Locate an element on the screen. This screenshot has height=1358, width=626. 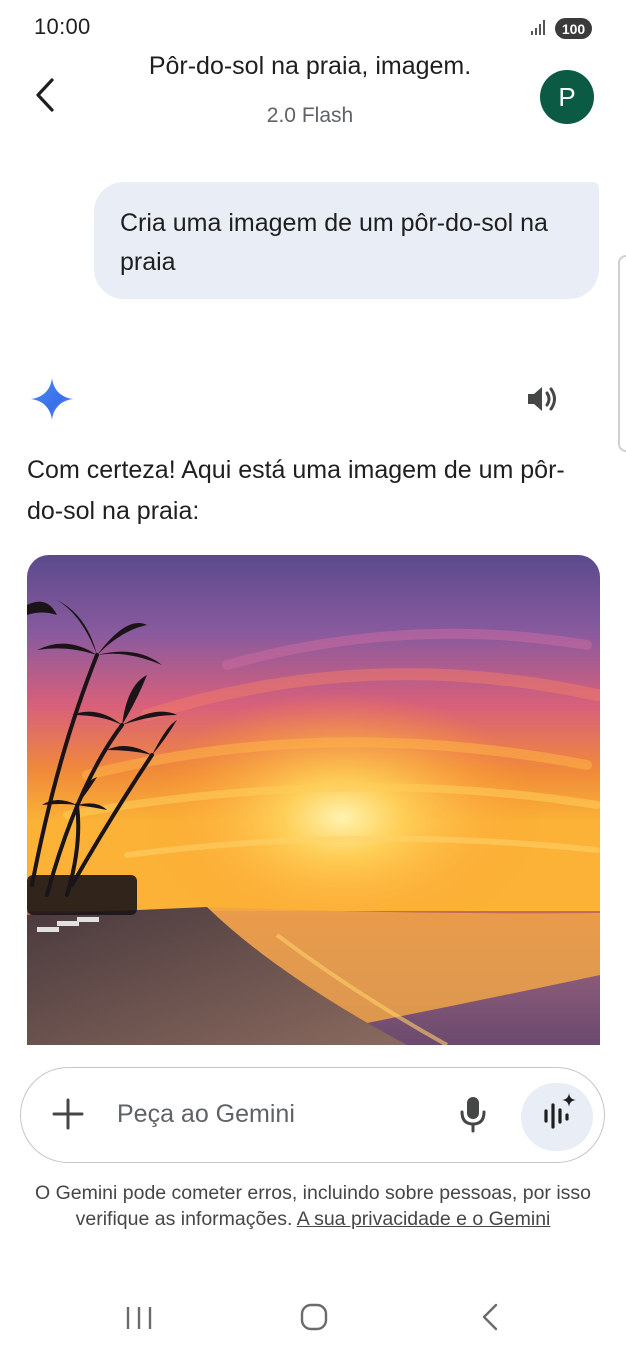
nav-recents-icon is located at coordinates (139, 1318).